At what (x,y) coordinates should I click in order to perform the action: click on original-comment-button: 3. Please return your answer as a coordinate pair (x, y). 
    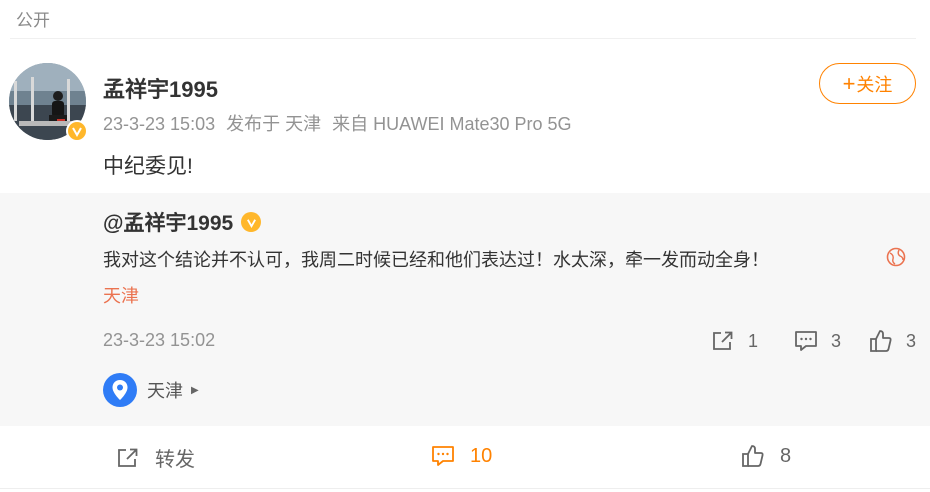
    Looking at the image, I should click on (817, 341).